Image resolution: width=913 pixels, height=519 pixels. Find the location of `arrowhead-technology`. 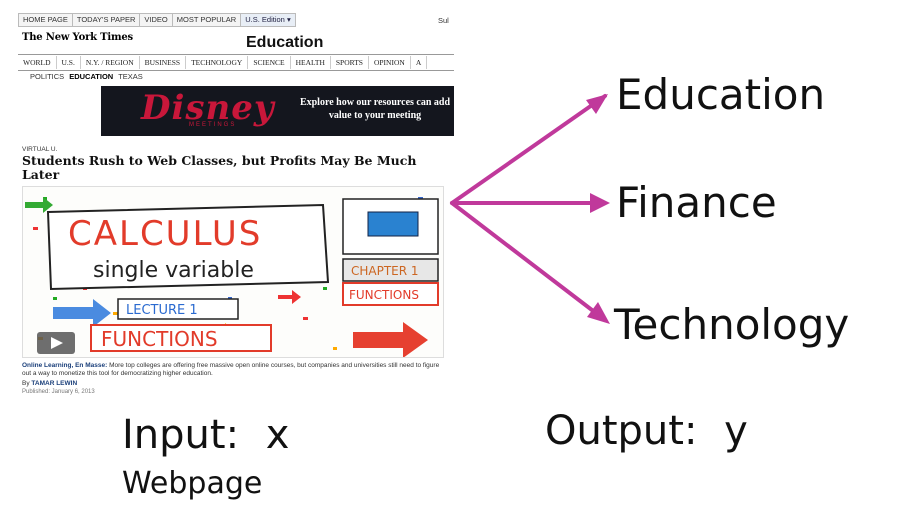

arrowhead-technology is located at coordinates (598, 313).